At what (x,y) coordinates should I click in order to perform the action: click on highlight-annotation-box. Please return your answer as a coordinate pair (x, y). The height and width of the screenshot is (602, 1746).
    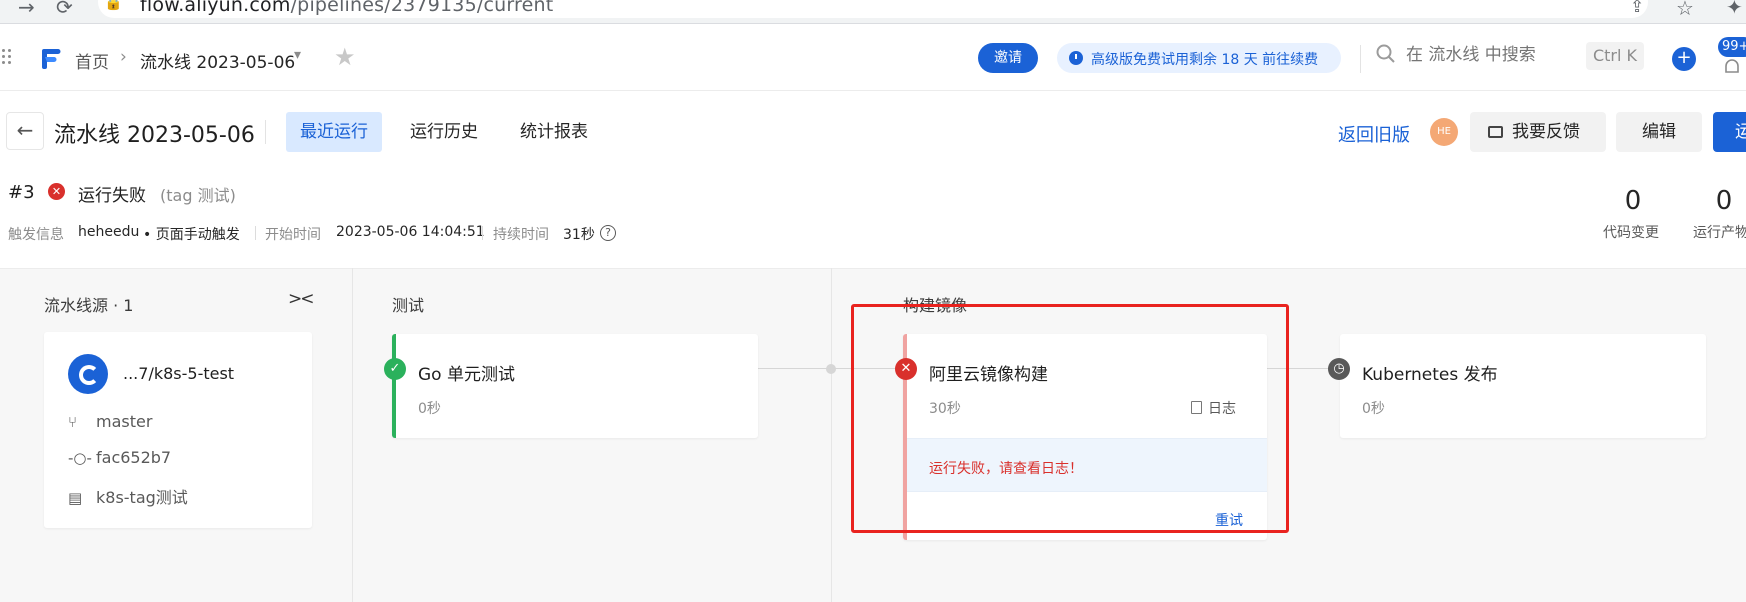
    Looking at the image, I should click on (1070, 418).